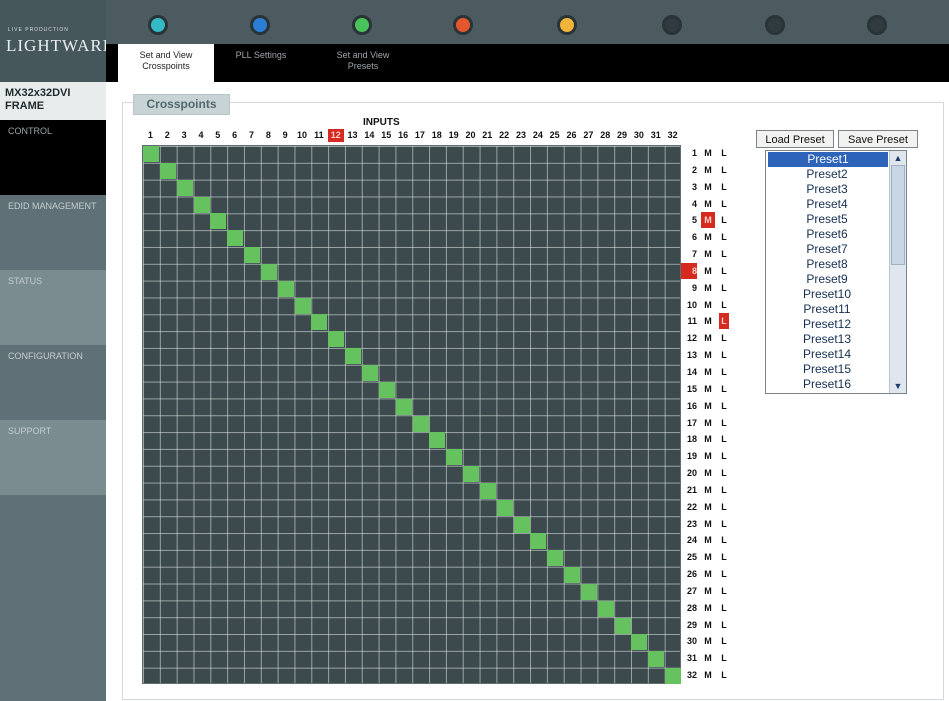 The height and width of the screenshot is (701, 949). I want to click on scroll-thumb, so click(898, 215).